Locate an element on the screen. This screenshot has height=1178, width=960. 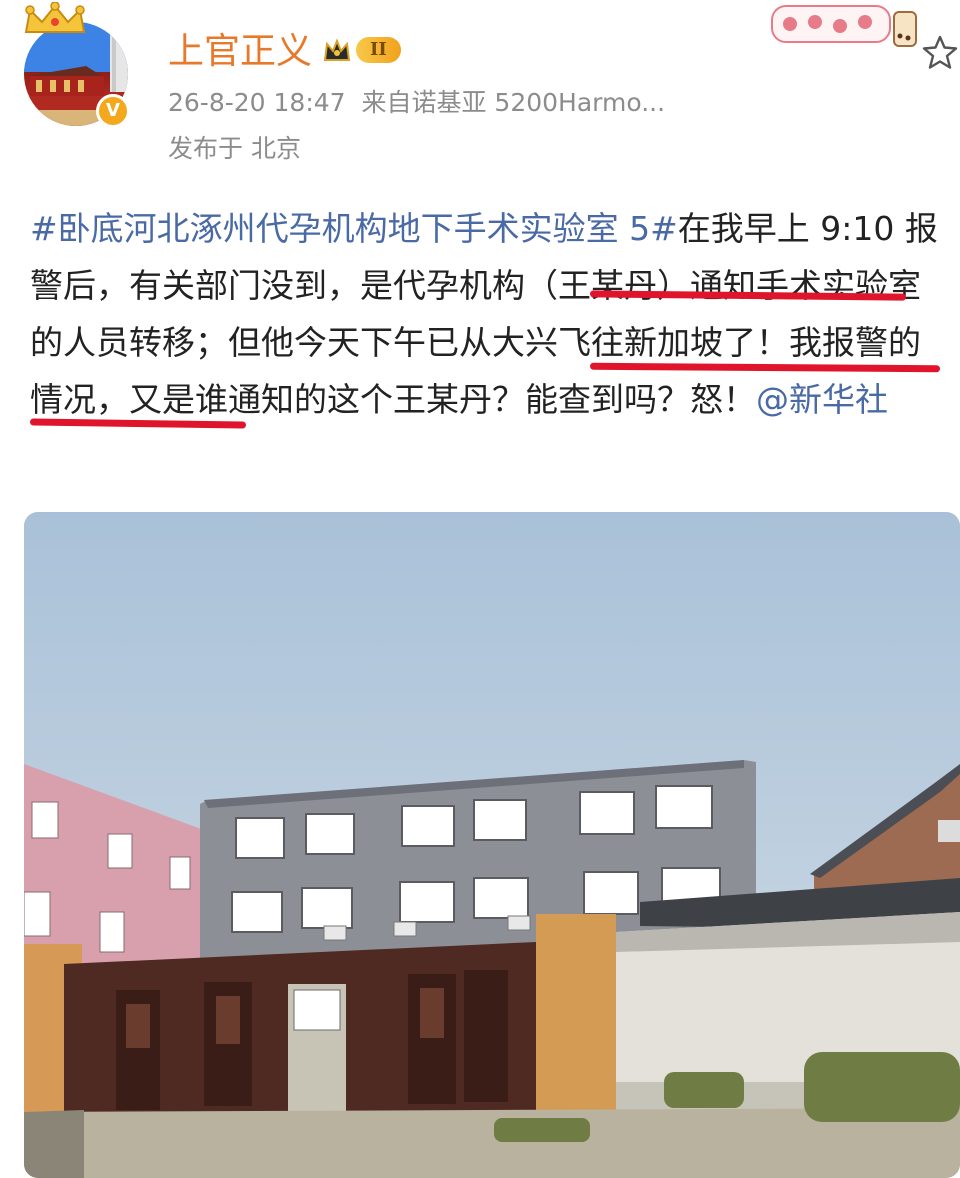
username: 上官正义 is located at coordinates (240, 52).